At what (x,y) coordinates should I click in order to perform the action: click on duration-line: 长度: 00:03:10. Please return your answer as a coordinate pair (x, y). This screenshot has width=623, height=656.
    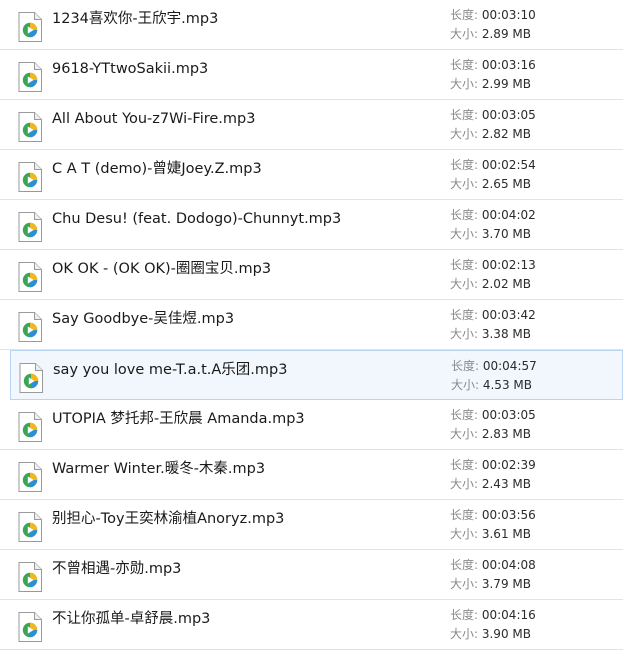
    Looking at the image, I should click on (535, 15).